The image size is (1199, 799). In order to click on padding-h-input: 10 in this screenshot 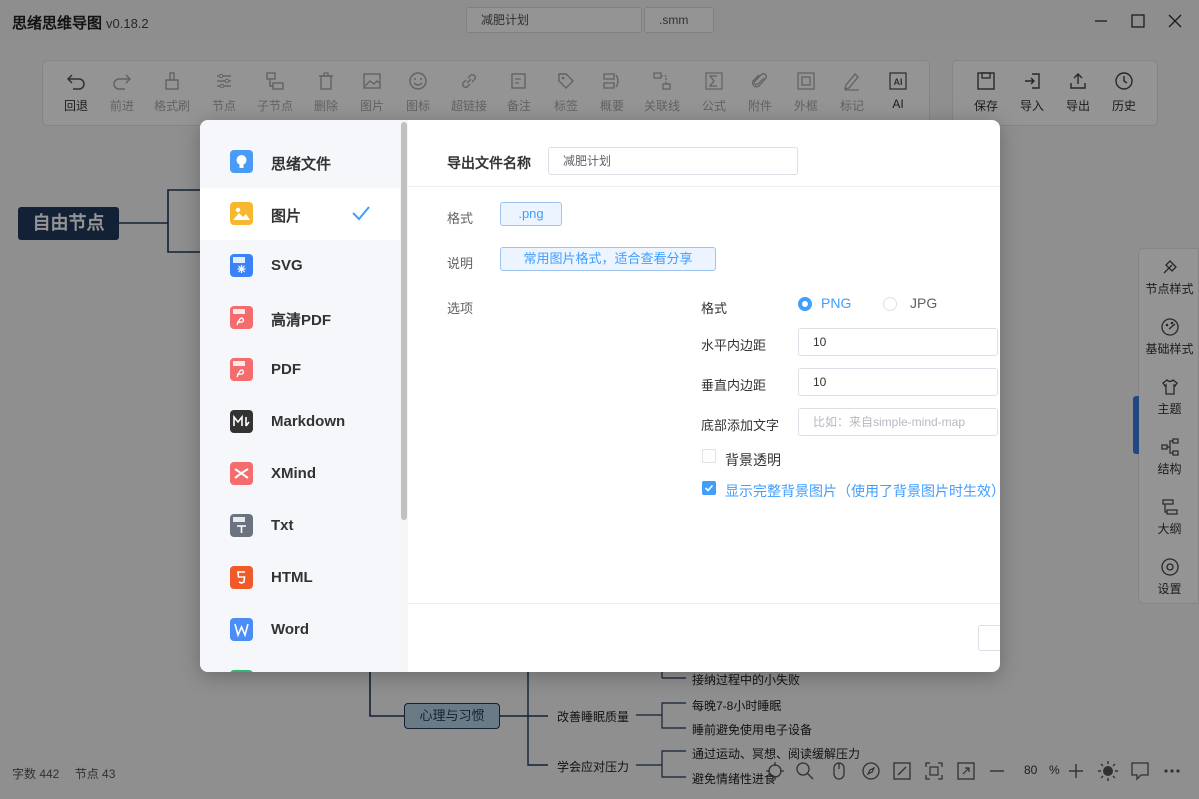, I will do `click(898, 342)`.